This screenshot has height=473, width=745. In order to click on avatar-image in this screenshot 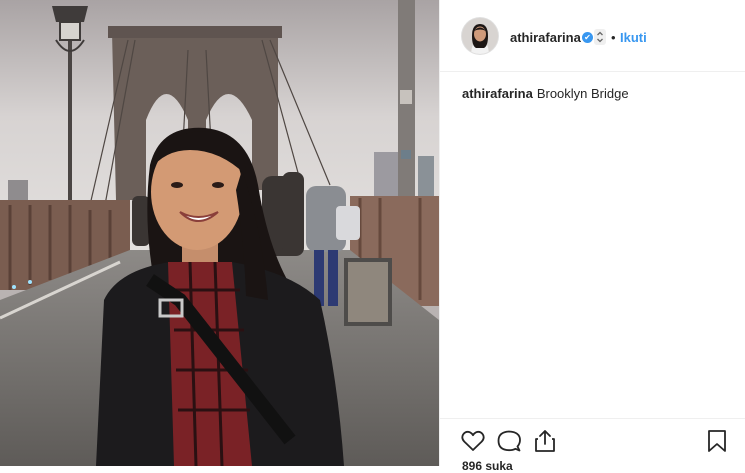, I will do `click(480, 36)`.